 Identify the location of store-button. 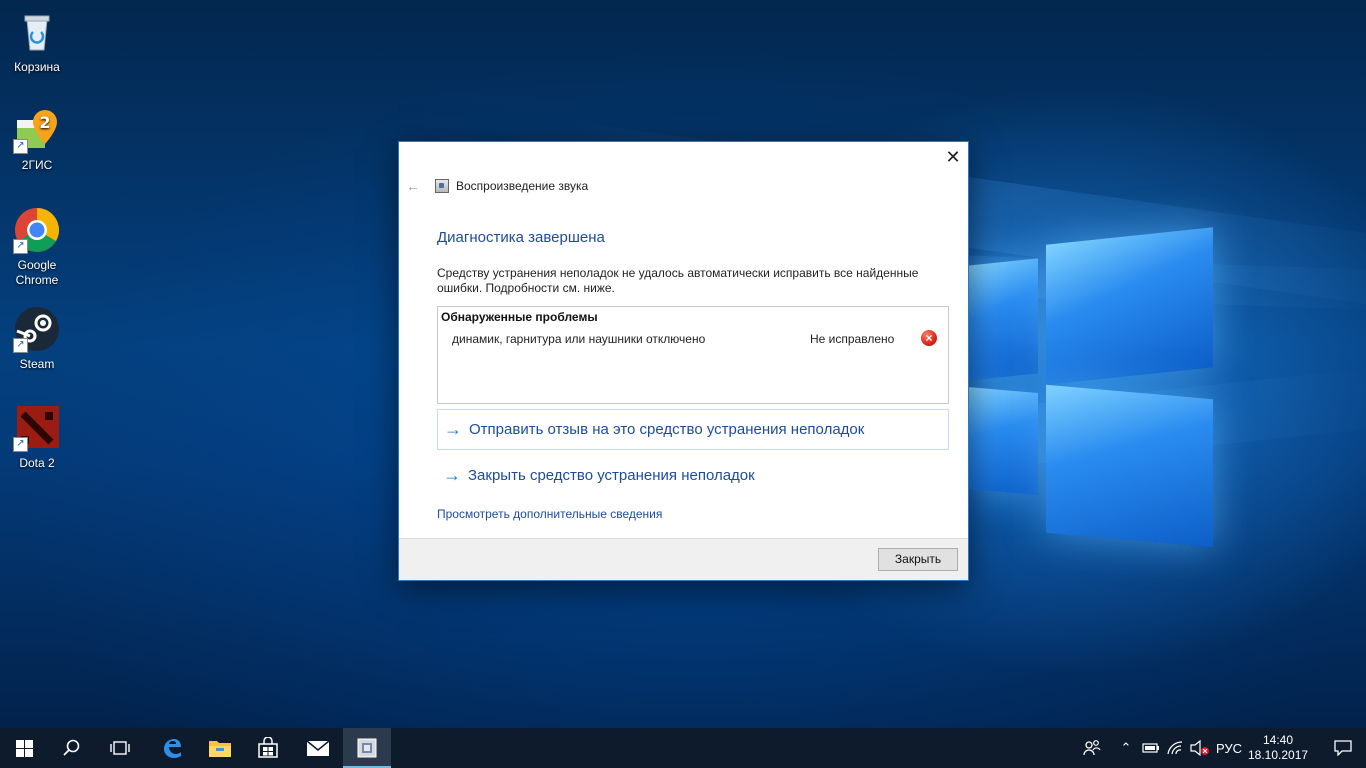
(268, 748).